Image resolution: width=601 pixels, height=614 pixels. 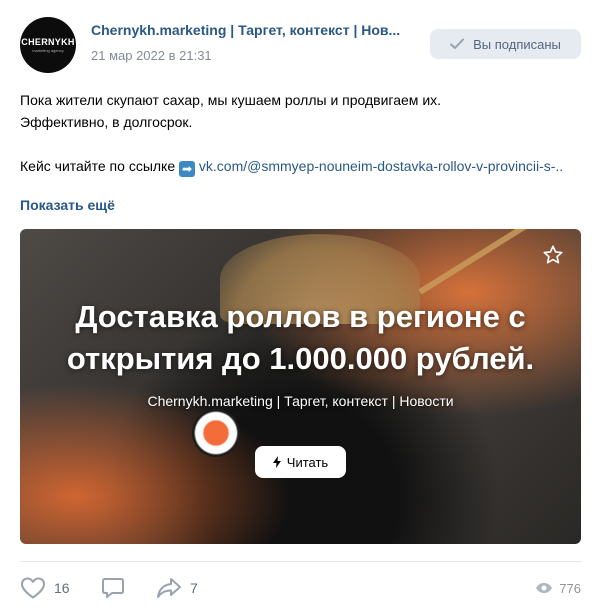 What do you see at coordinates (216, 433) in the screenshot?
I see `sushi-roll-graphic` at bounding box center [216, 433].